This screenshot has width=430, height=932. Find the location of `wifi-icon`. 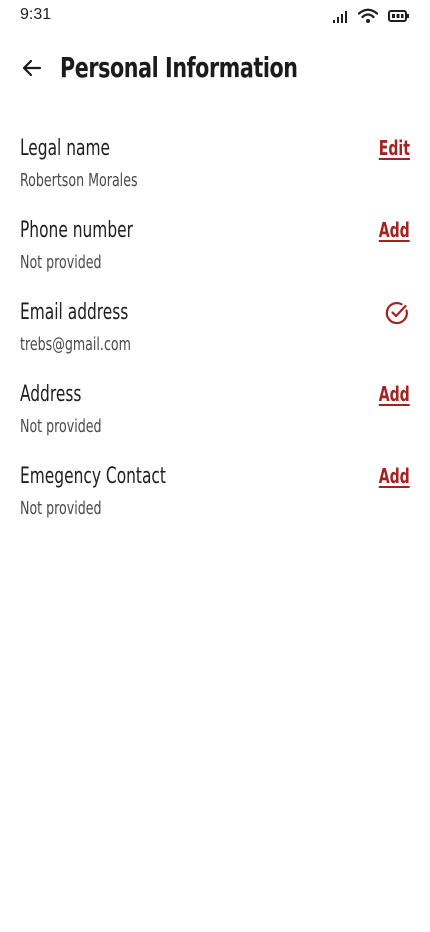

wifi-icon is located at coordinates (368, 16).